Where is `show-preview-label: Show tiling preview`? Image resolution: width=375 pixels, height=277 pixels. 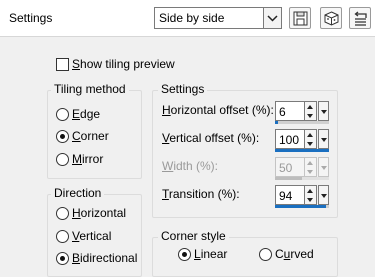 show-preview-label: Show tiling preview is located at coordinates (123, 64).